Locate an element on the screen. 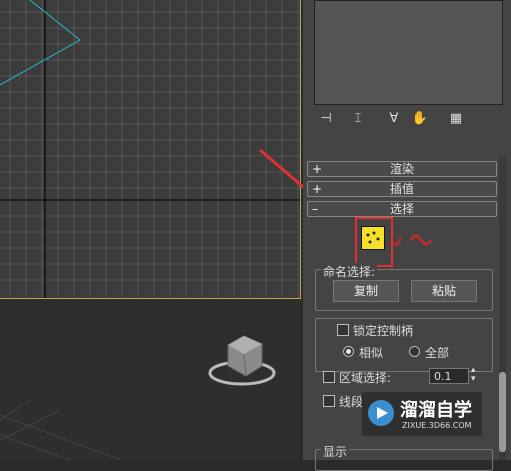  watermark-logo-icon is located at coordinates (381, 413).